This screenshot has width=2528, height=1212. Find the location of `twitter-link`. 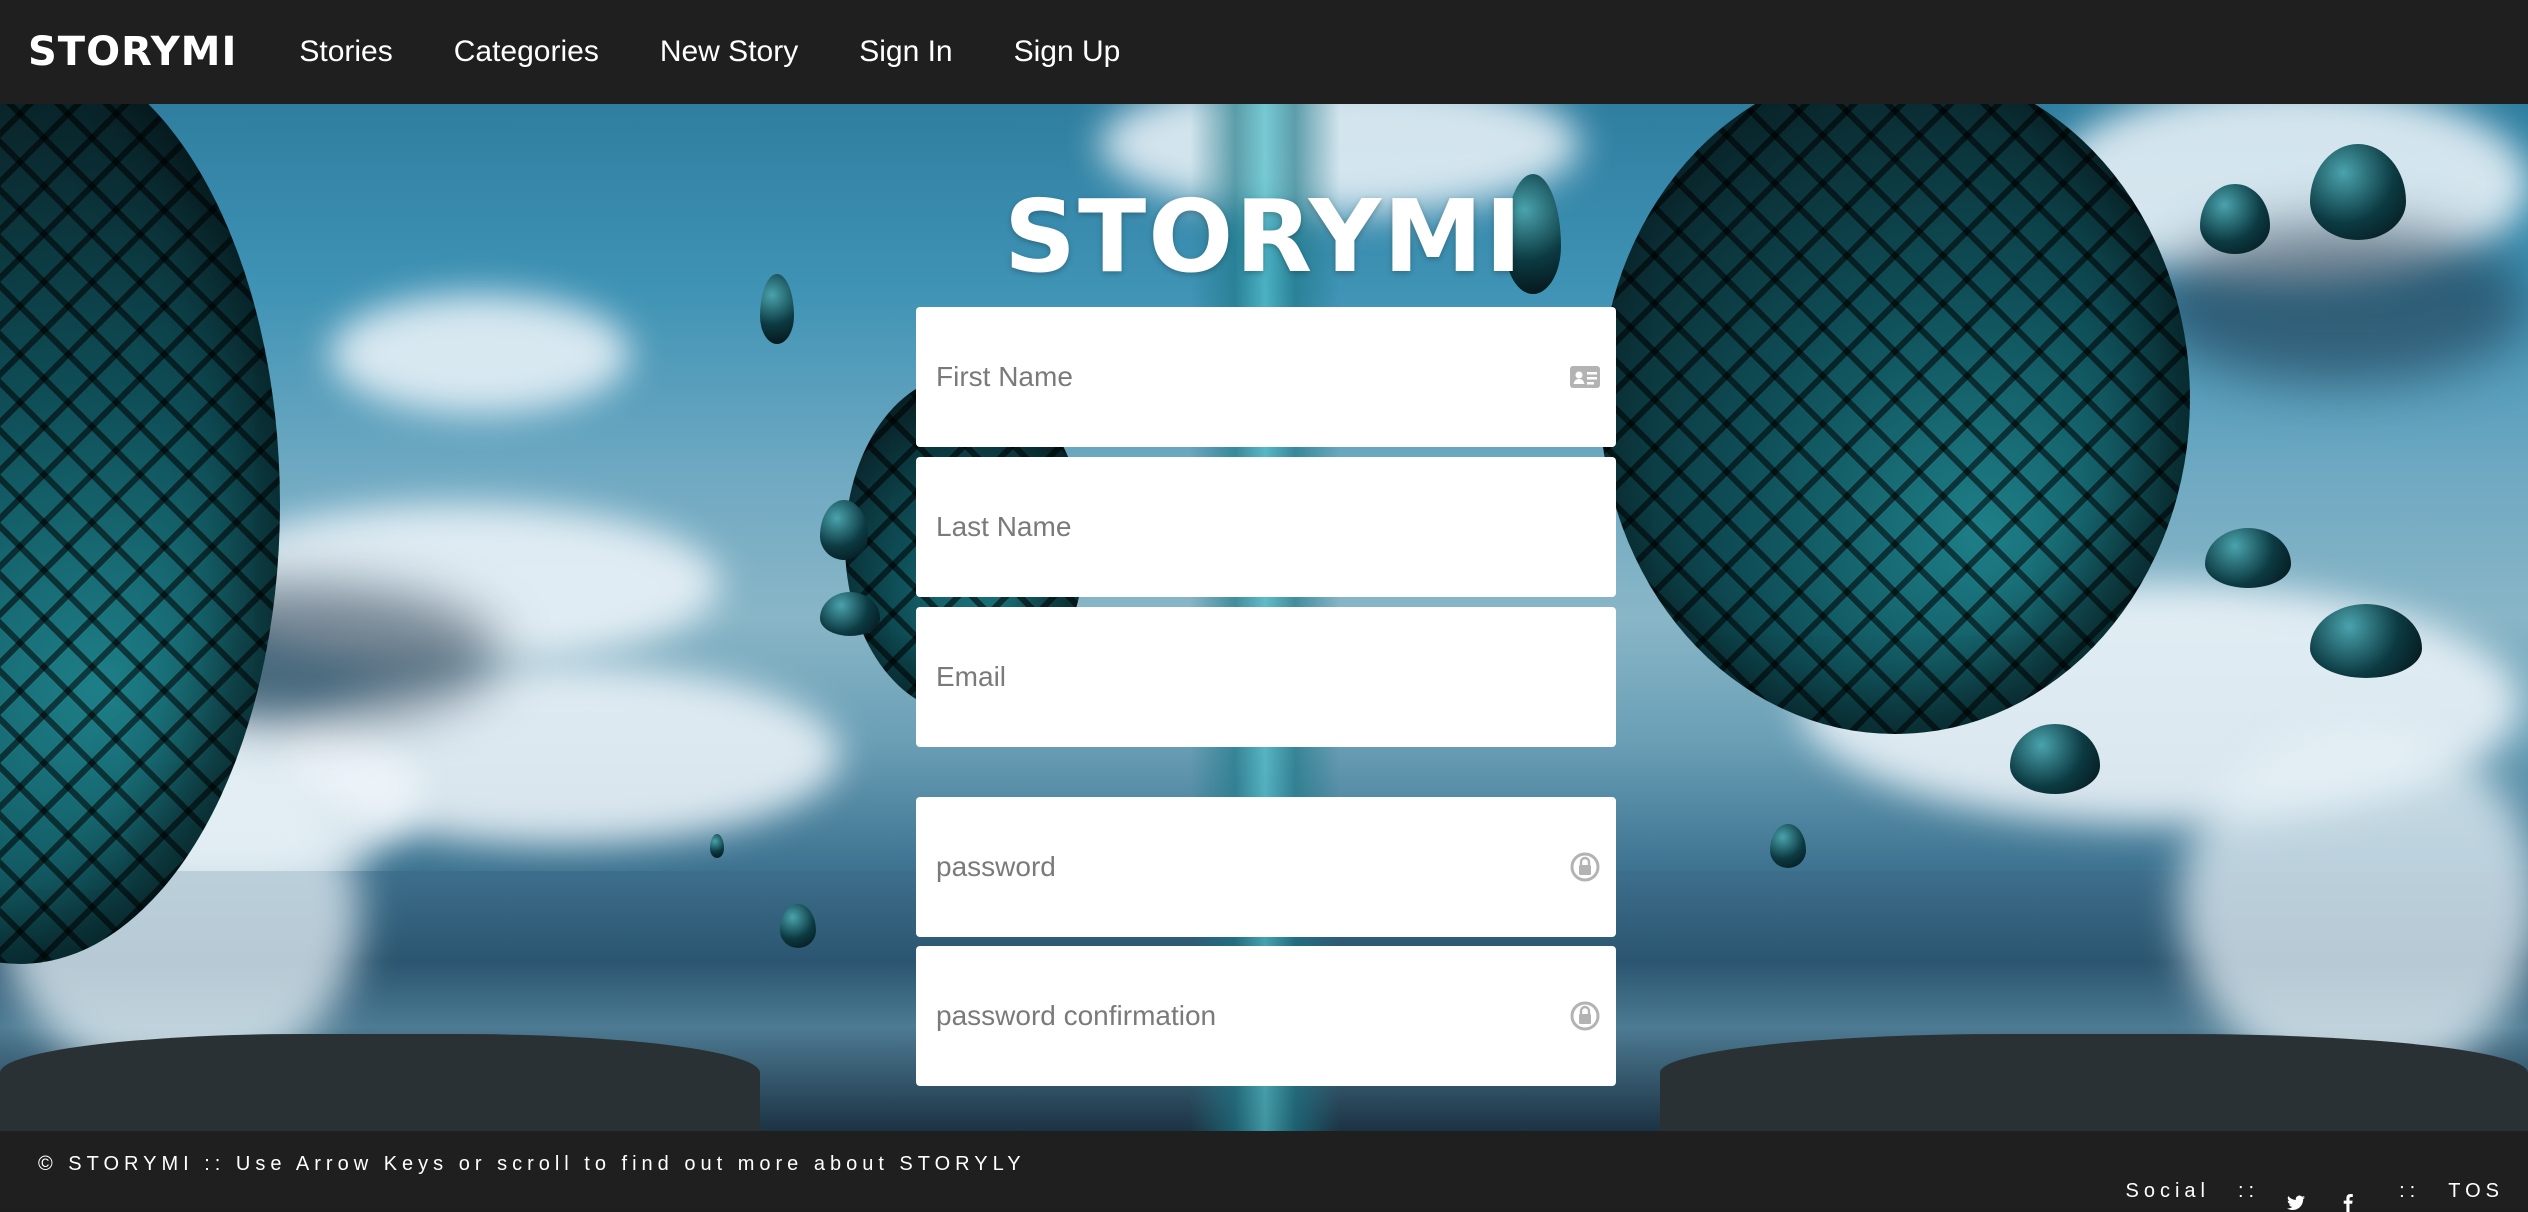

twitter-link is located at coordinates (2301, 1191).